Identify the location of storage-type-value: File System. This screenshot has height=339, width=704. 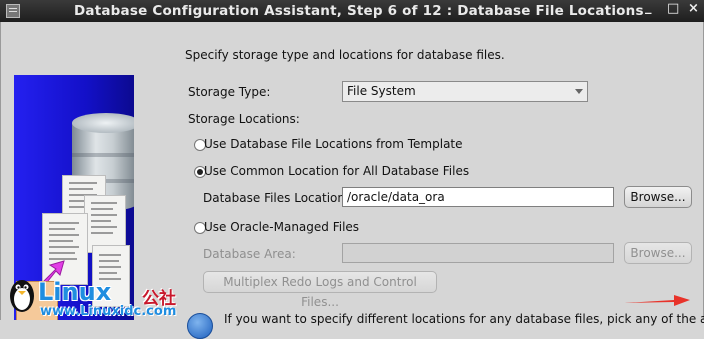
(381, 91).